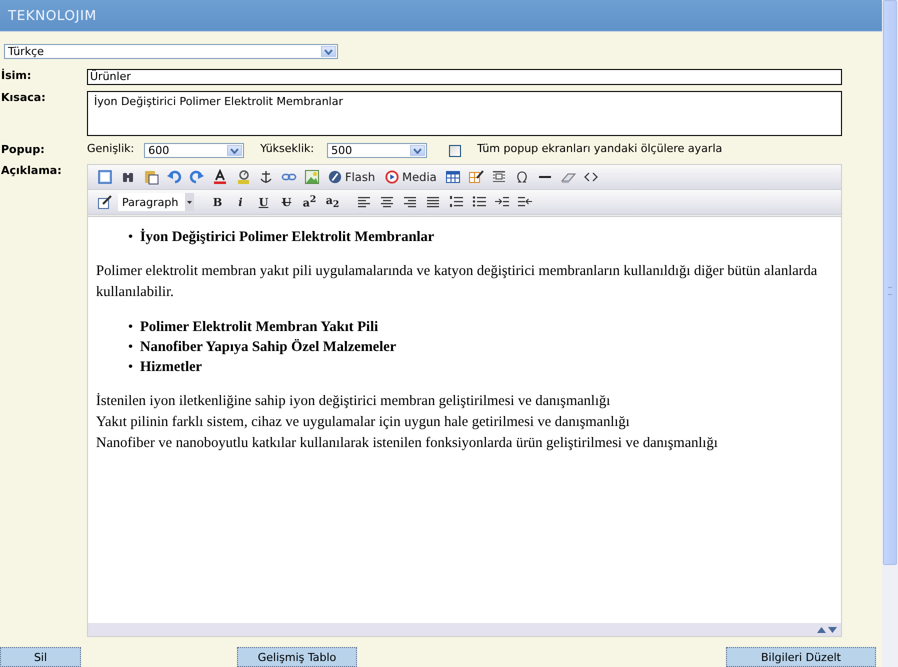 Image resolution: width=898 pixels, height=667 pixels. Describe the element at coordinates (464, 77) in the screenshot. I see `name-field: Ürünler` at that location.